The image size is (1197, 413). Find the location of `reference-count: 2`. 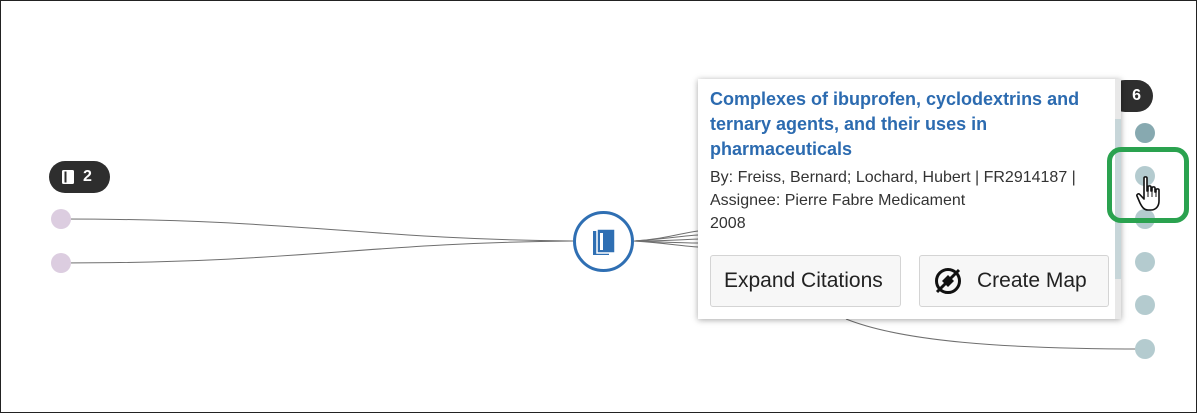

reference-count: 2 is located at coordinates (87, 176).